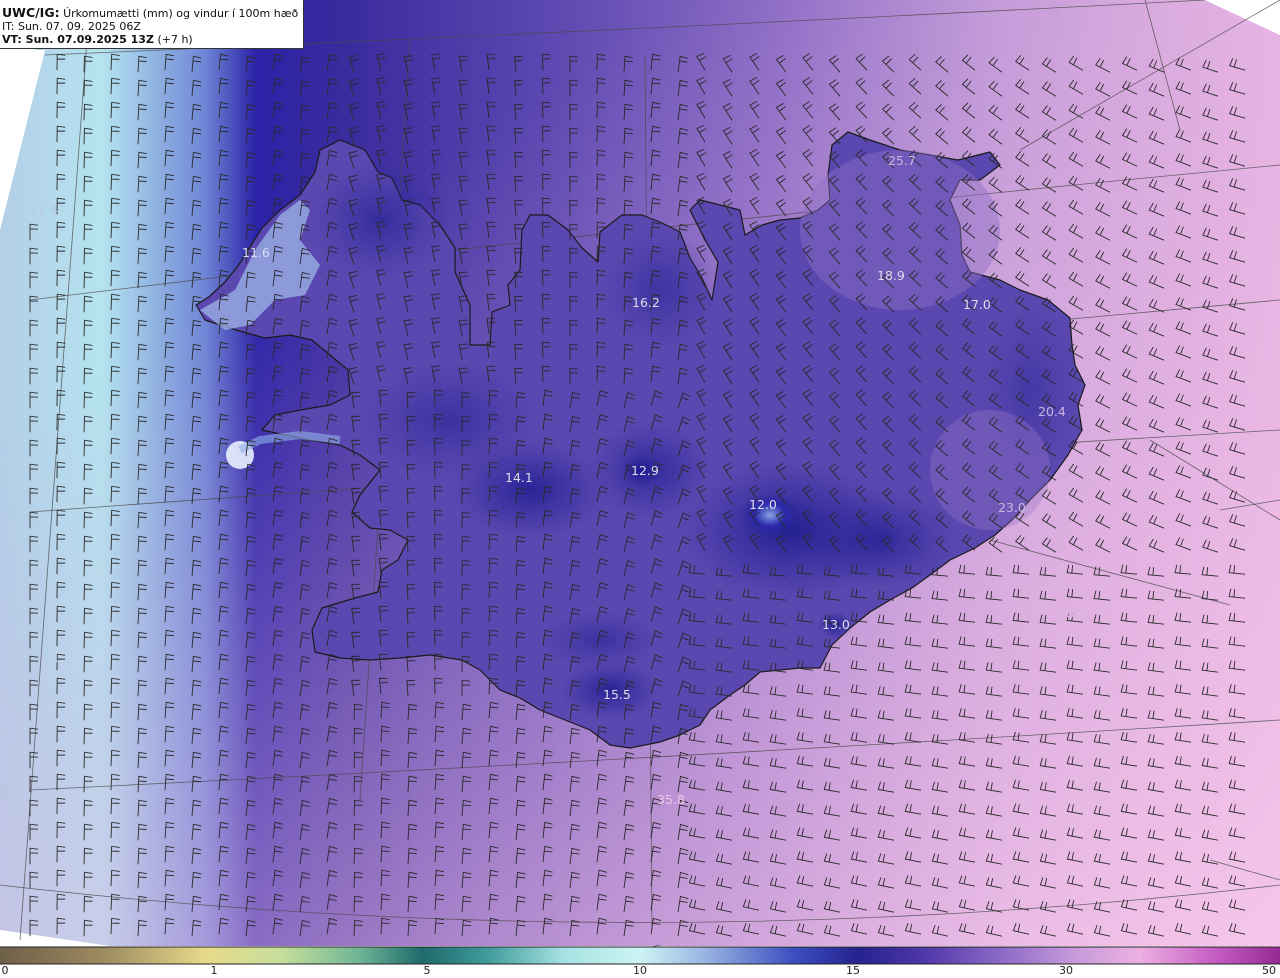 Image resolution: width=1280 pixels, height=978 pixels. What do you see at coordinates (763, 504) in the screenshot?
I see `value-label: 12.0` at bounding box center [763, 504].